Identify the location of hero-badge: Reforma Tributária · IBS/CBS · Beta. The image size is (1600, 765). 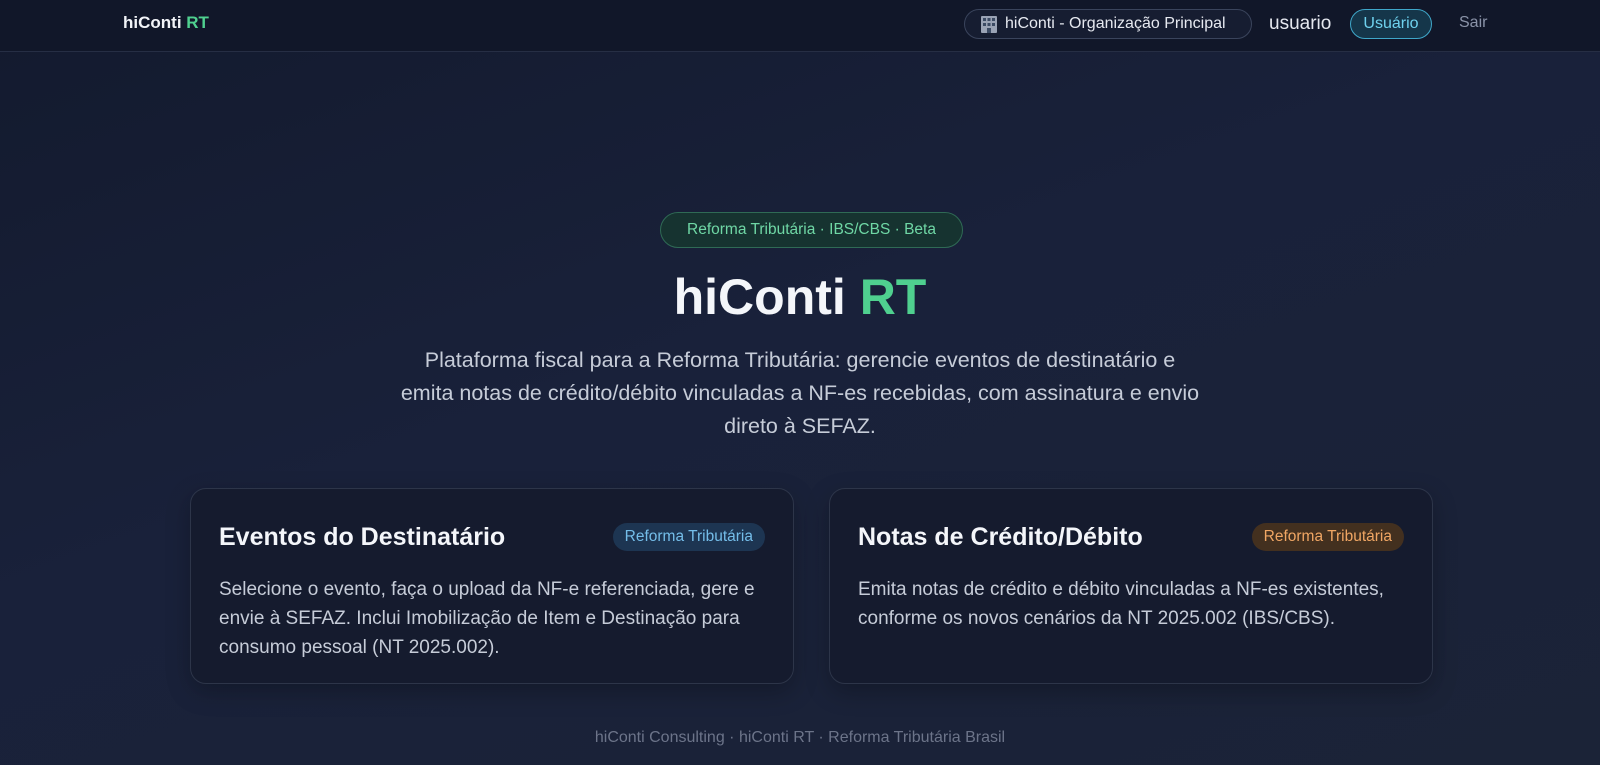
(811, 230).